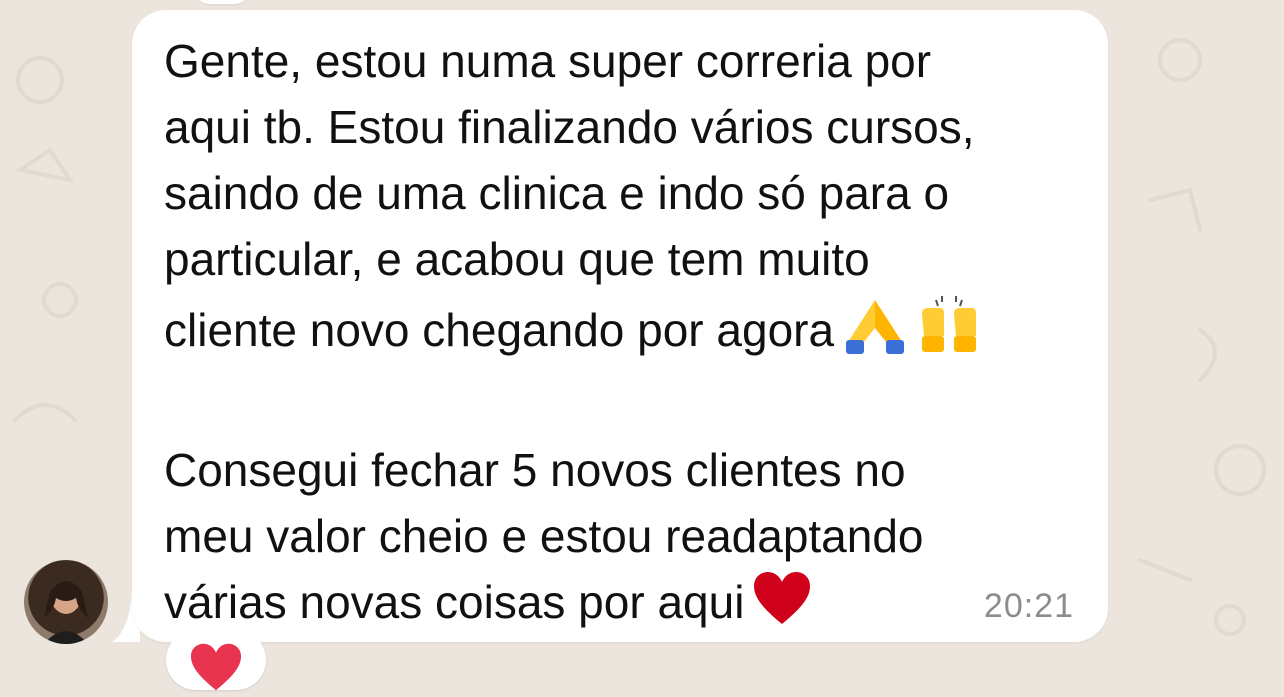 The image size is (1284, 697). What do you see at coordinates (1028, 606) in the screenshot?
I see `message-timestamp: 20:21` at bounding box center [1028, 606].